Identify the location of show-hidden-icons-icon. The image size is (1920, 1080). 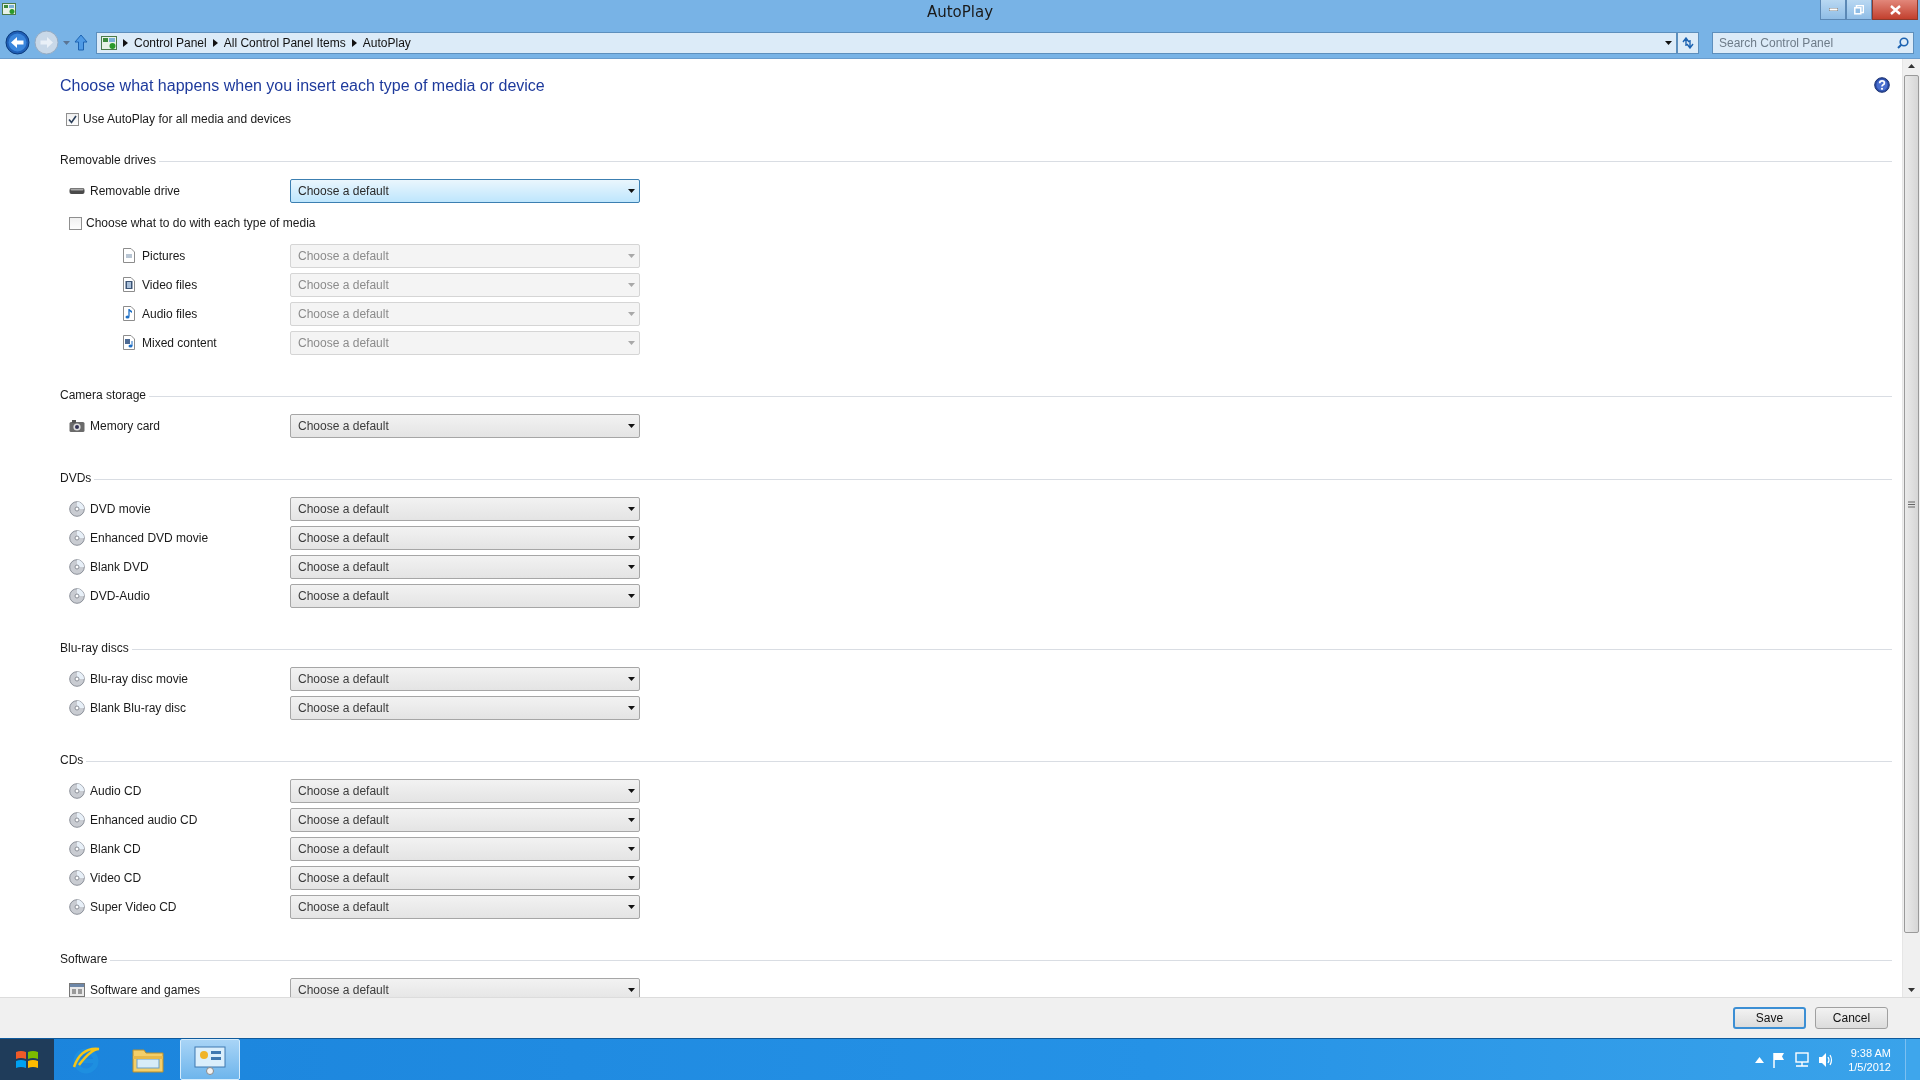
(1760, 1059).